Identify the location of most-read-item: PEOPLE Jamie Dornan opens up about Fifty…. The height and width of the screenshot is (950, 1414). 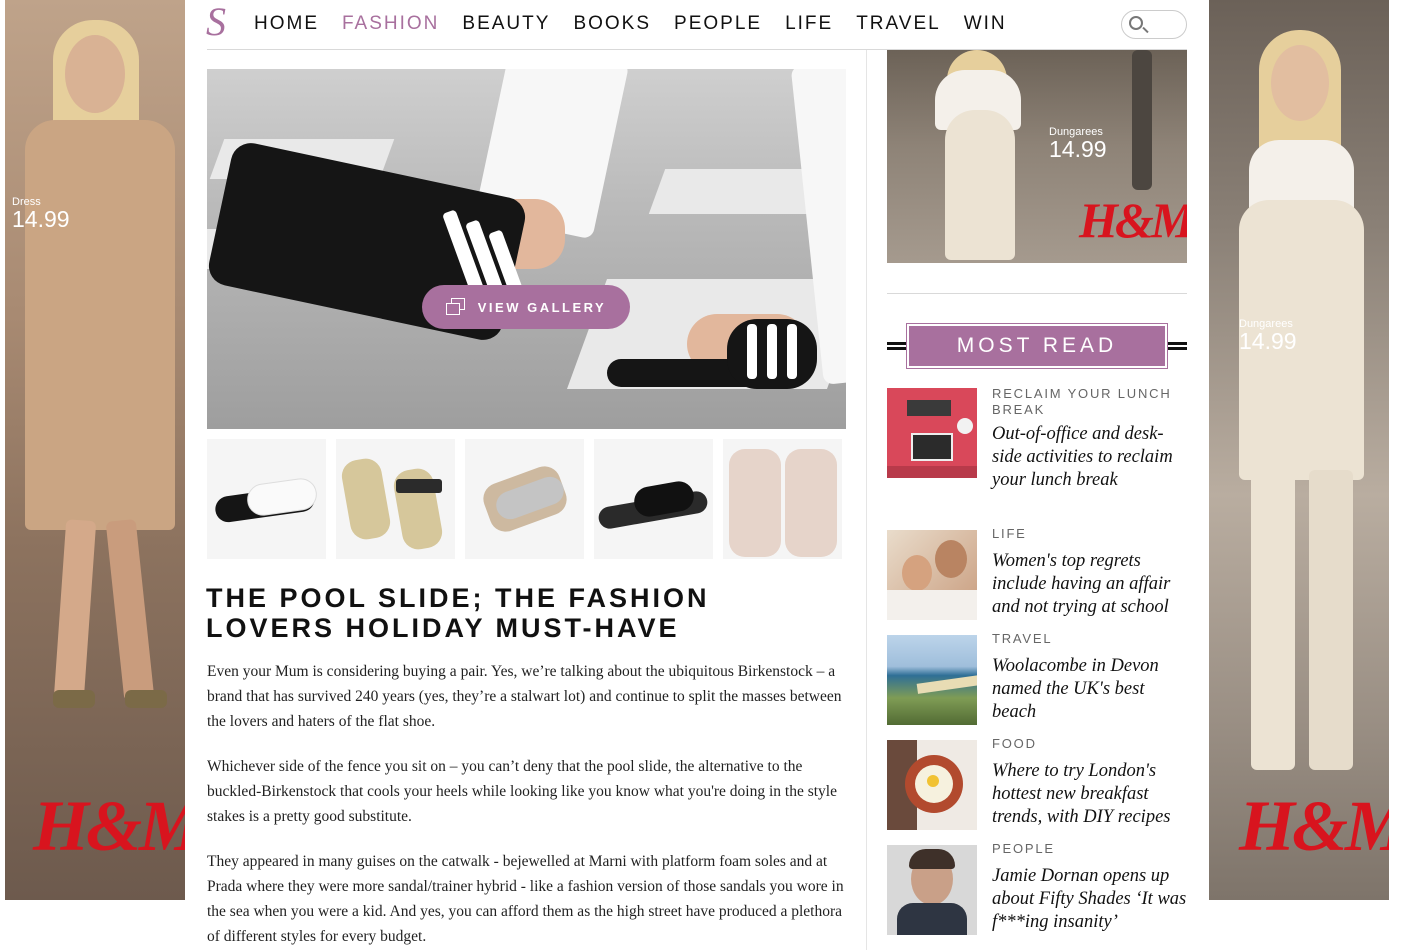
(1037, 890).